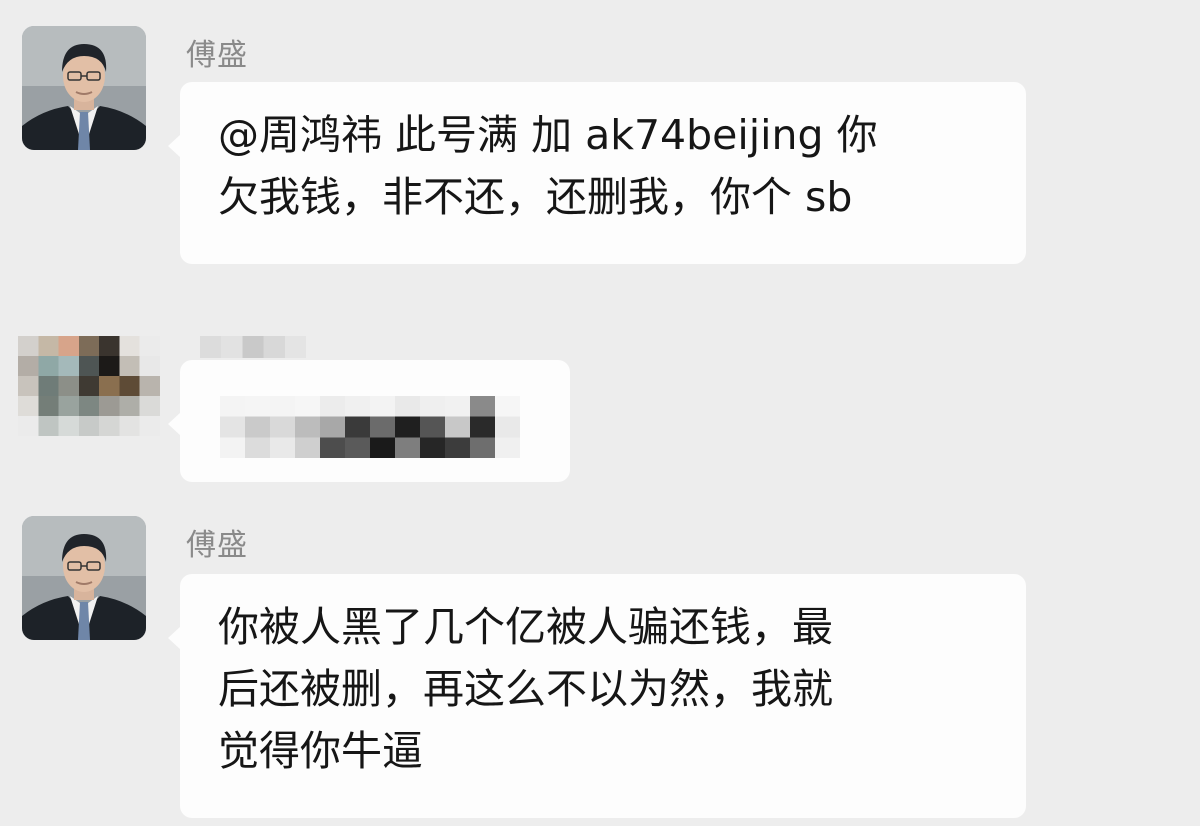 The height and width of the screenshot is (826, 1200). I want to click on message-line: 你被人黑了几个亿被人骗还钱，最, so click(525, 627).